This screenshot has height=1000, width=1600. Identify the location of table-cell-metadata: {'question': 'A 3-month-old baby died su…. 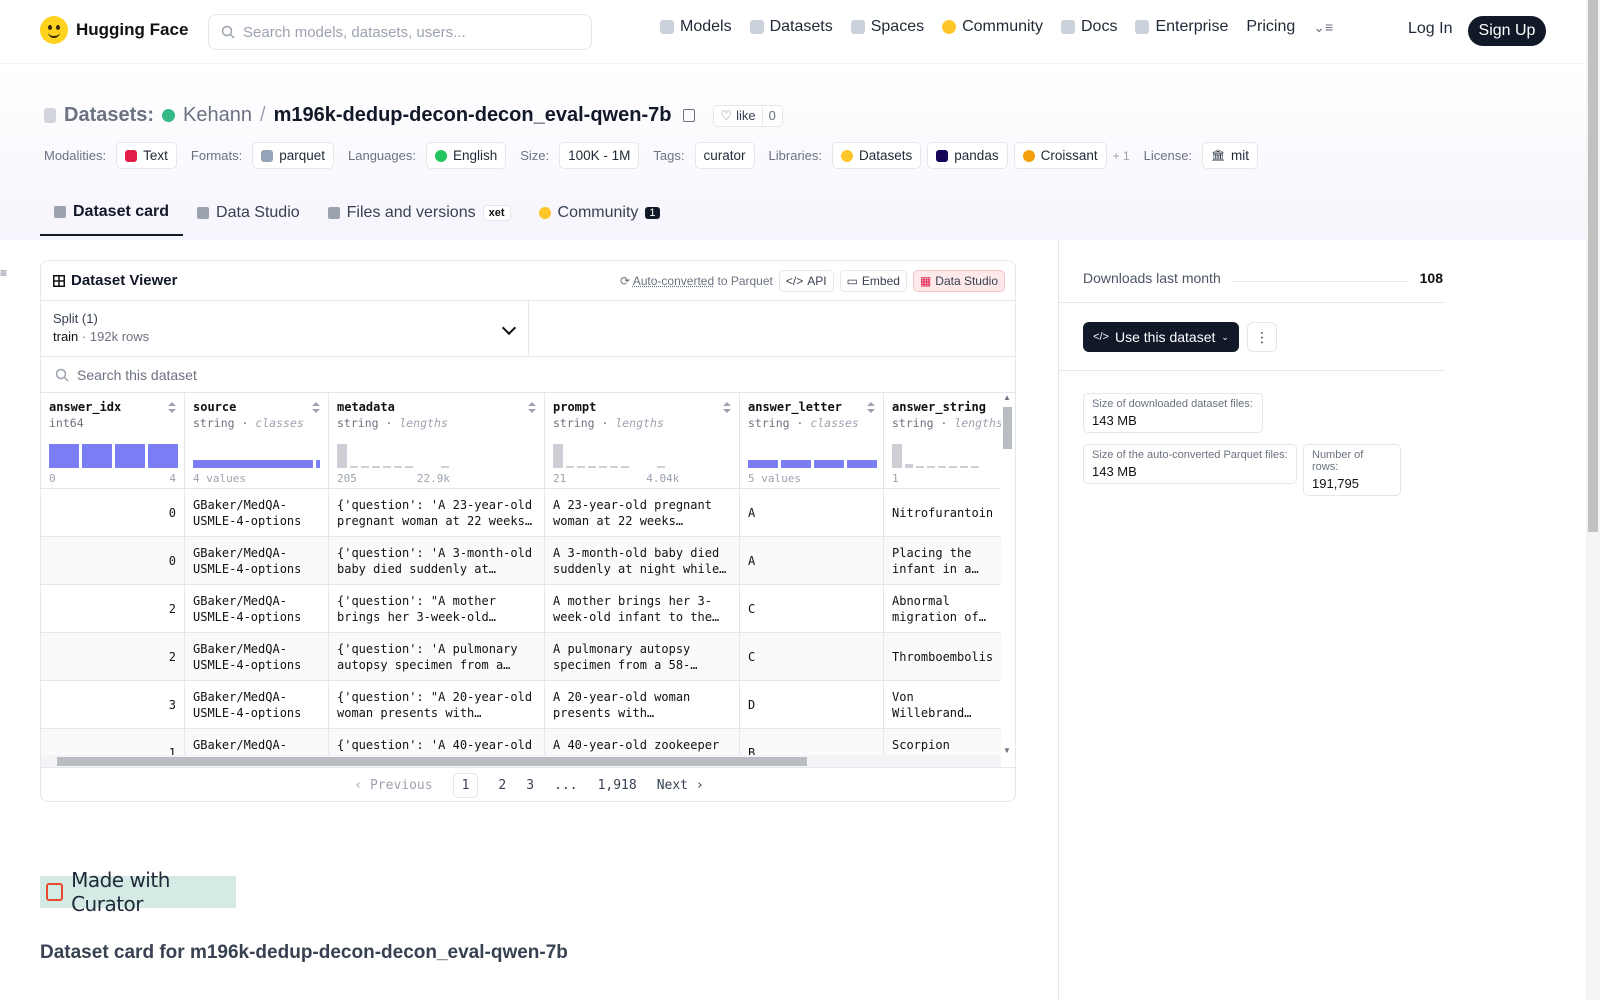
(437, 560).